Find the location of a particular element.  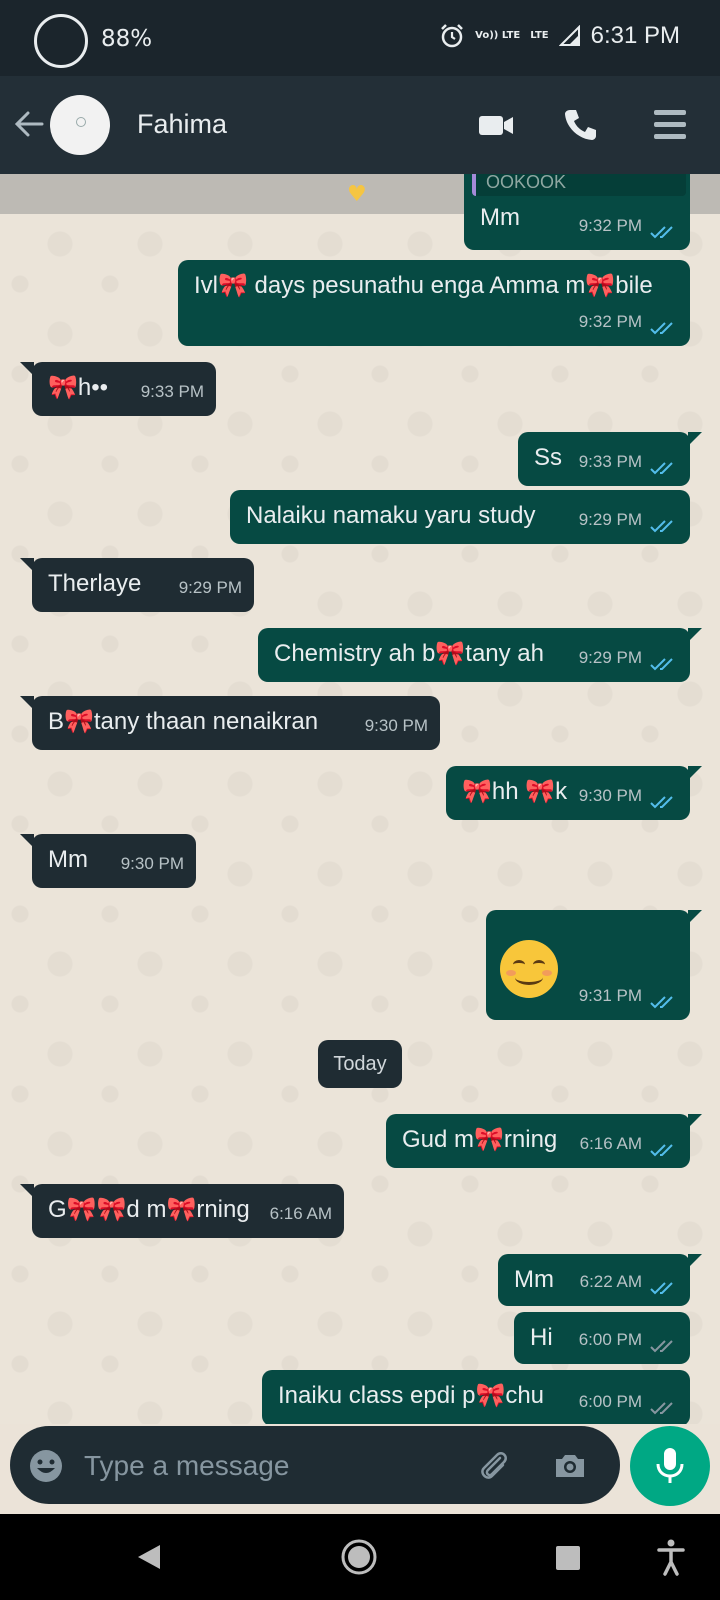

message-bubble-outgoing: OOKOOK Mm 9:32 PM is located at coordinates (577, 212).